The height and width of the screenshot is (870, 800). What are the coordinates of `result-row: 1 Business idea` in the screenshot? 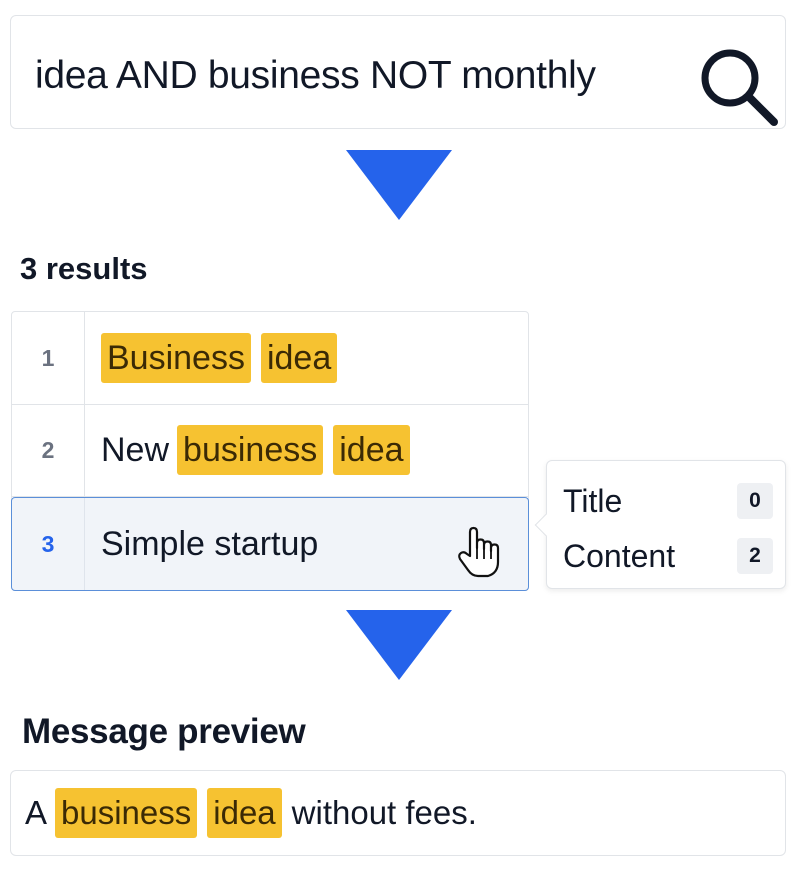 It's located at (270, 358).